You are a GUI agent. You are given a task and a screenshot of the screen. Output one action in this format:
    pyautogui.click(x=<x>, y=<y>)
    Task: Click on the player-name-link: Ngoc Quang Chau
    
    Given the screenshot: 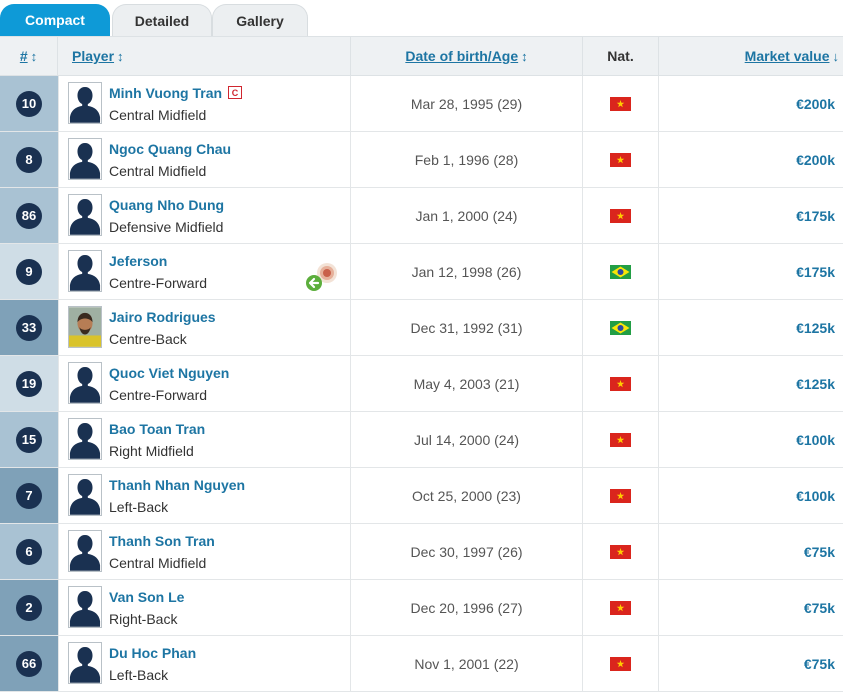 What is the action you would take?
    pyautogui.click(x=170, y=149)
    